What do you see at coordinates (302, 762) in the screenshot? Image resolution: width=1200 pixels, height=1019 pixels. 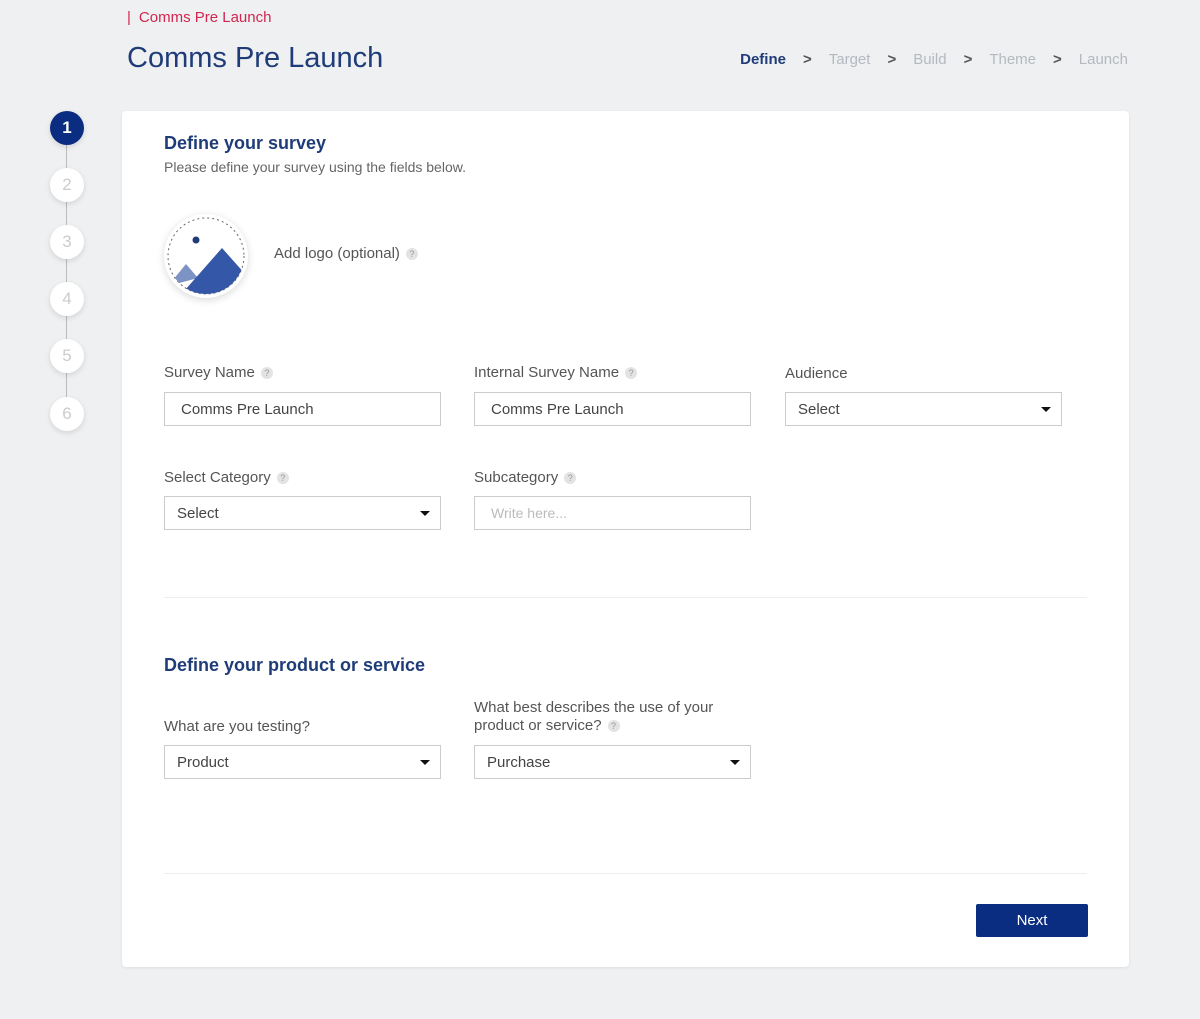 I see `testing-select: Product` at bounding box center [302, 762].